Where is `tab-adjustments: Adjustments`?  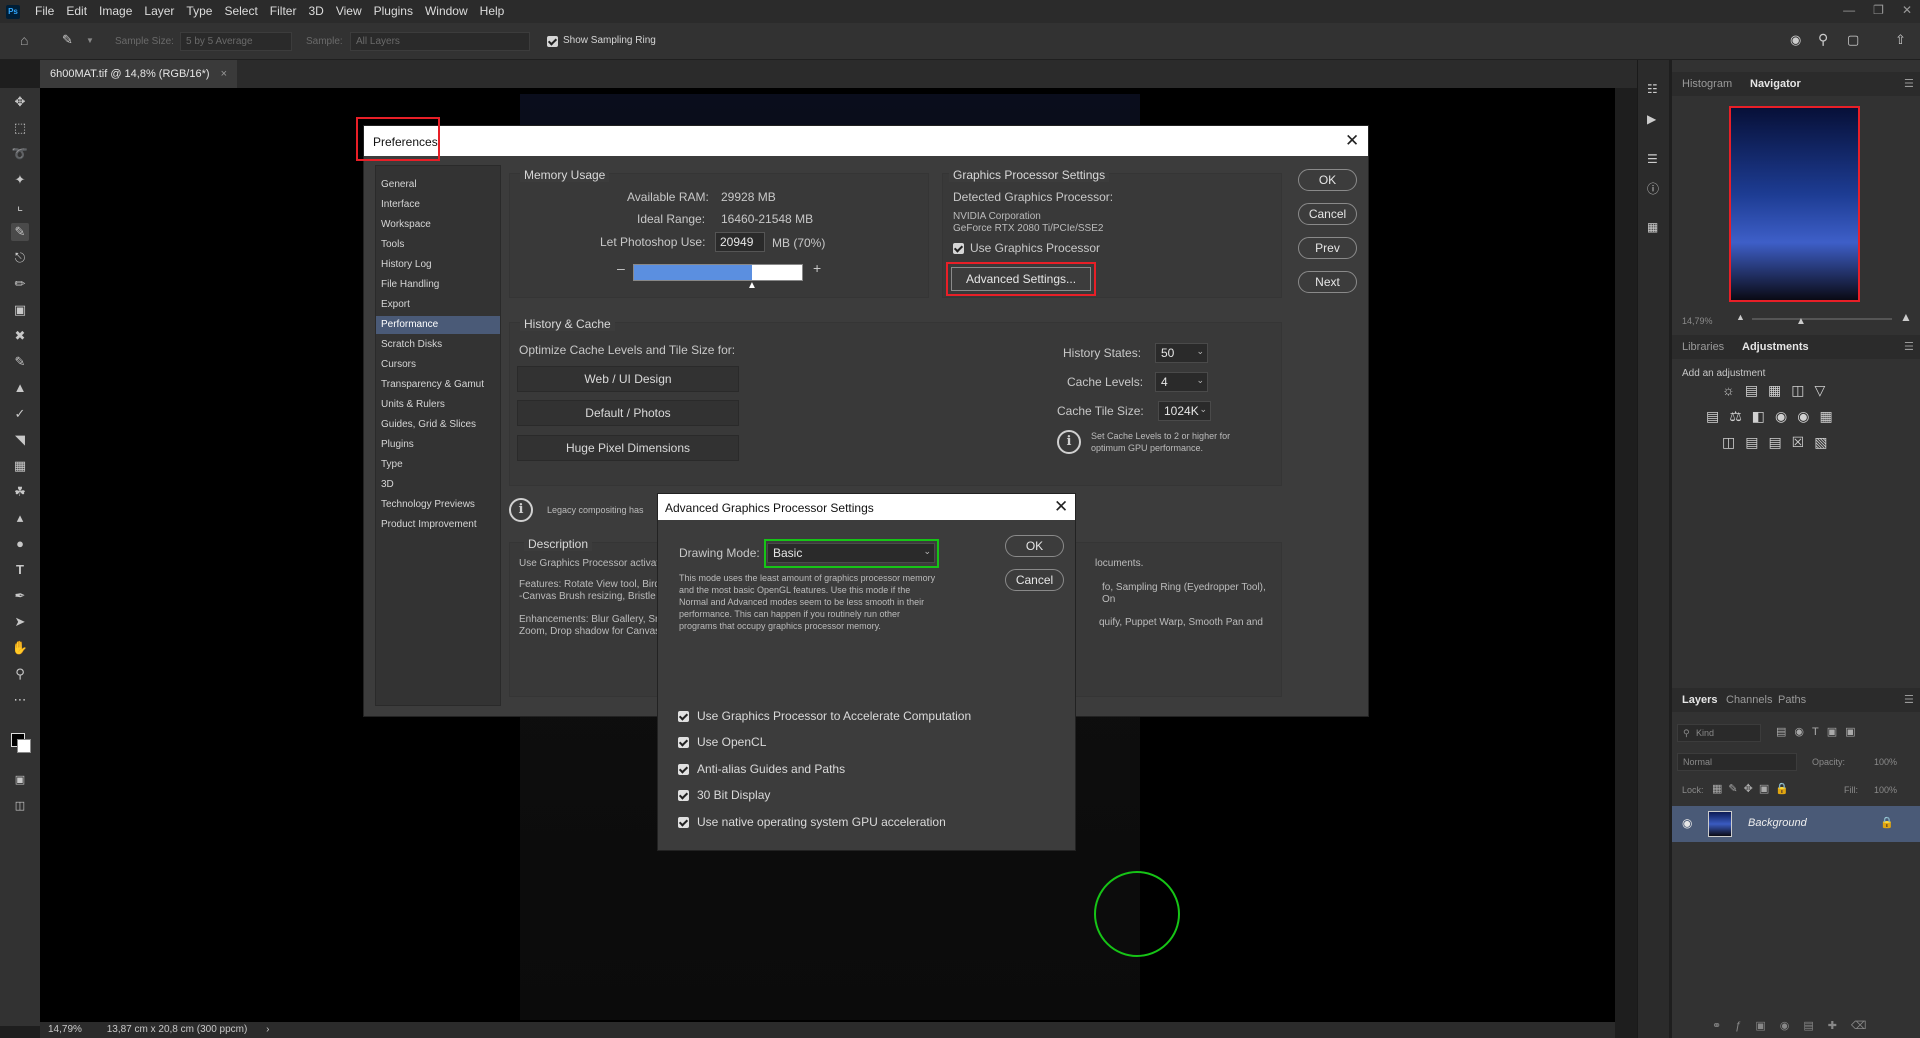 tab-adjustments: Adjustments is located at coordinates (1775, 347).